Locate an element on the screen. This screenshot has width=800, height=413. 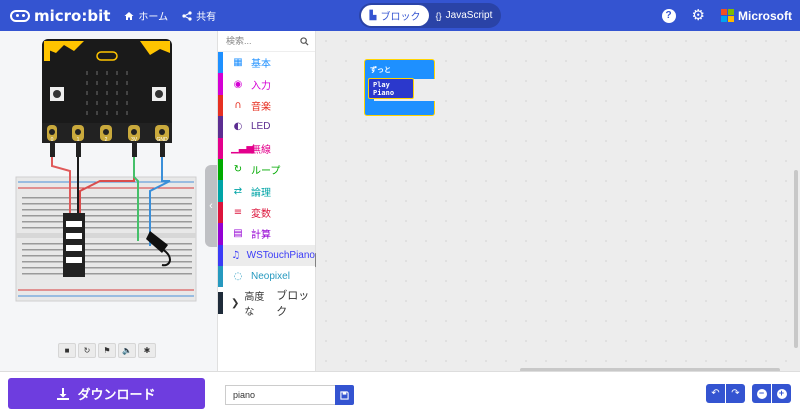
touch-piano-module is located at coordinates (74, 245).